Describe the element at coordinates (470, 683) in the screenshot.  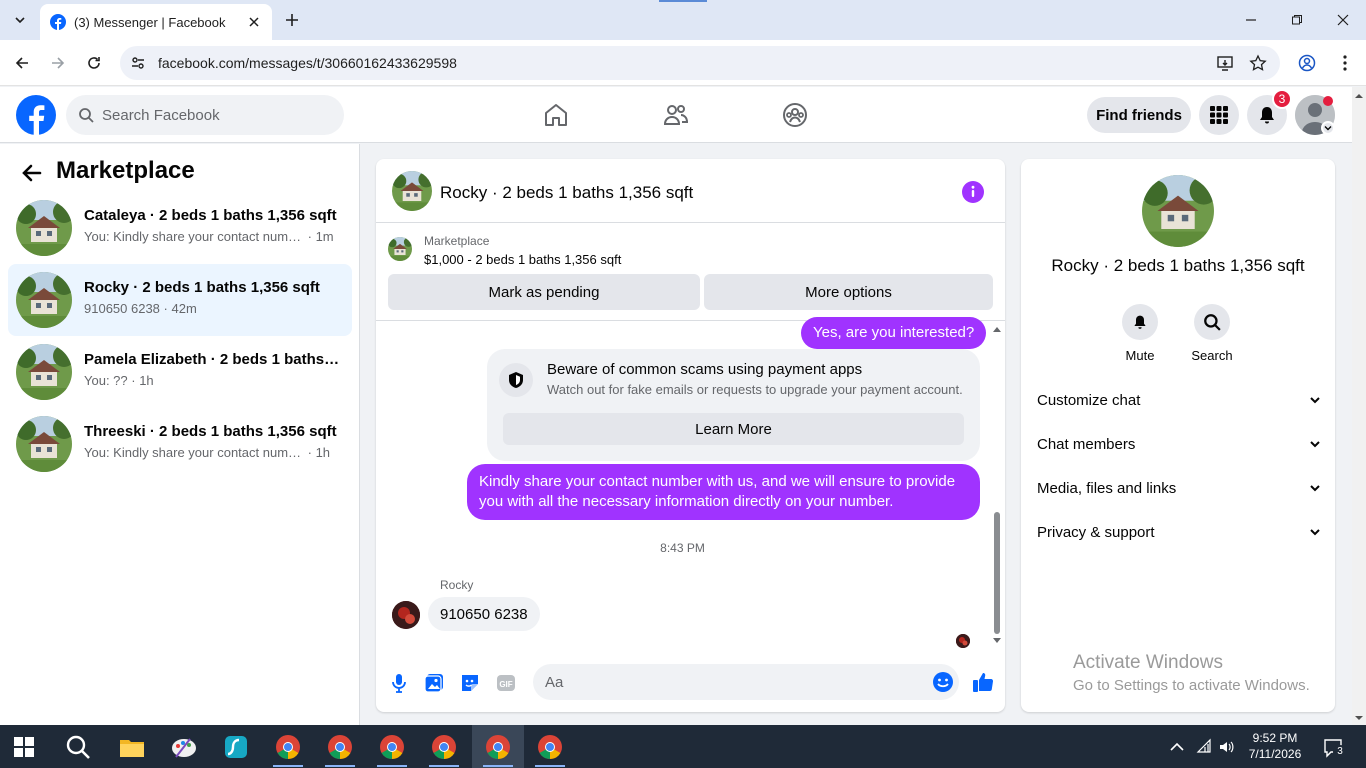
I see `sticker-icon` at that location.